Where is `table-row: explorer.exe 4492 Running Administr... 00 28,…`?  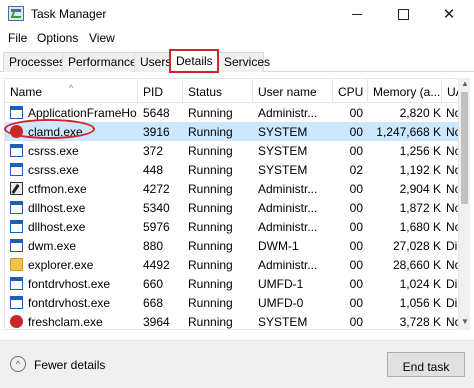
table-row: explorer.exe 4492 Running Administr... 00 28,… is located at coordinates (237, 264).